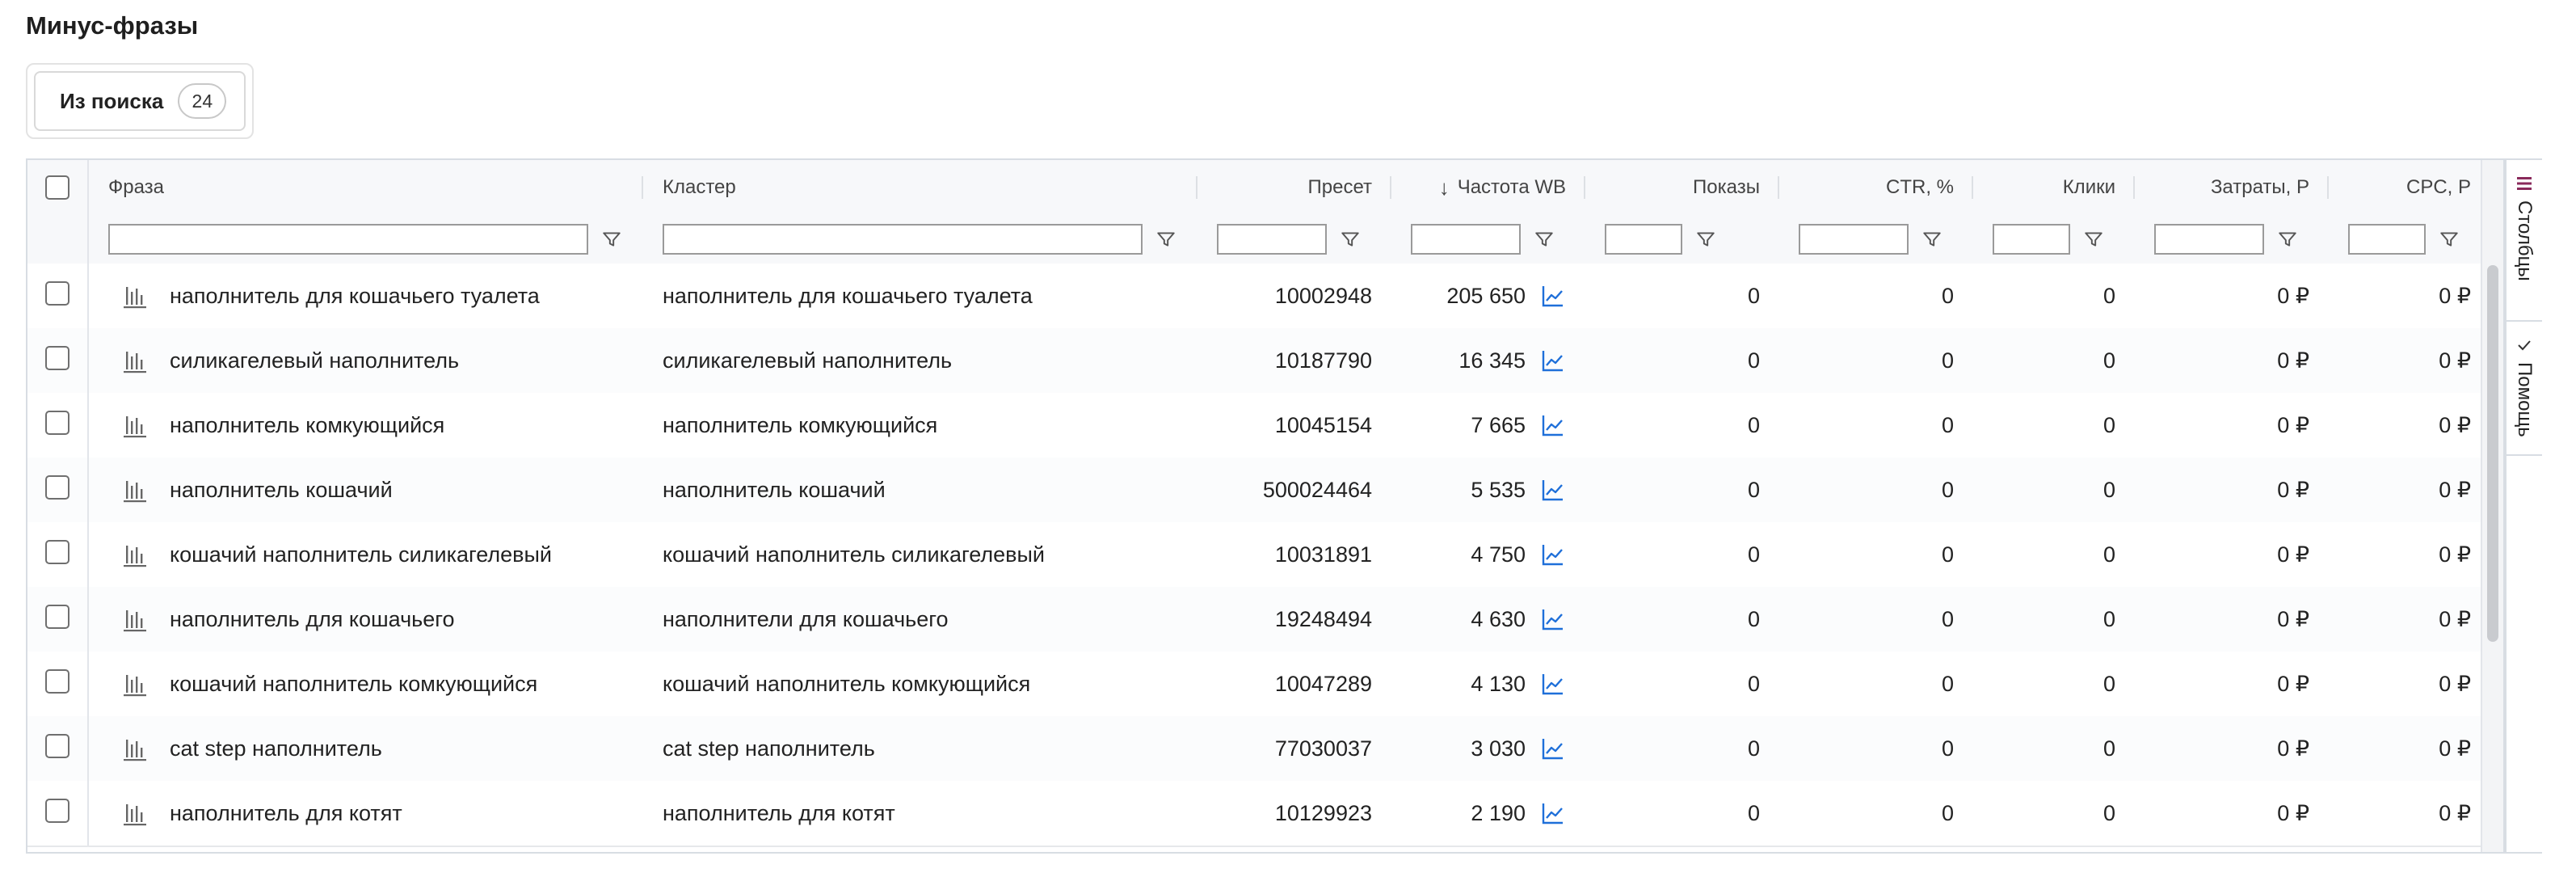  Describe the element at coordinates (903, 239) in the screenshot. I see `cluster-filter-input` at that location.